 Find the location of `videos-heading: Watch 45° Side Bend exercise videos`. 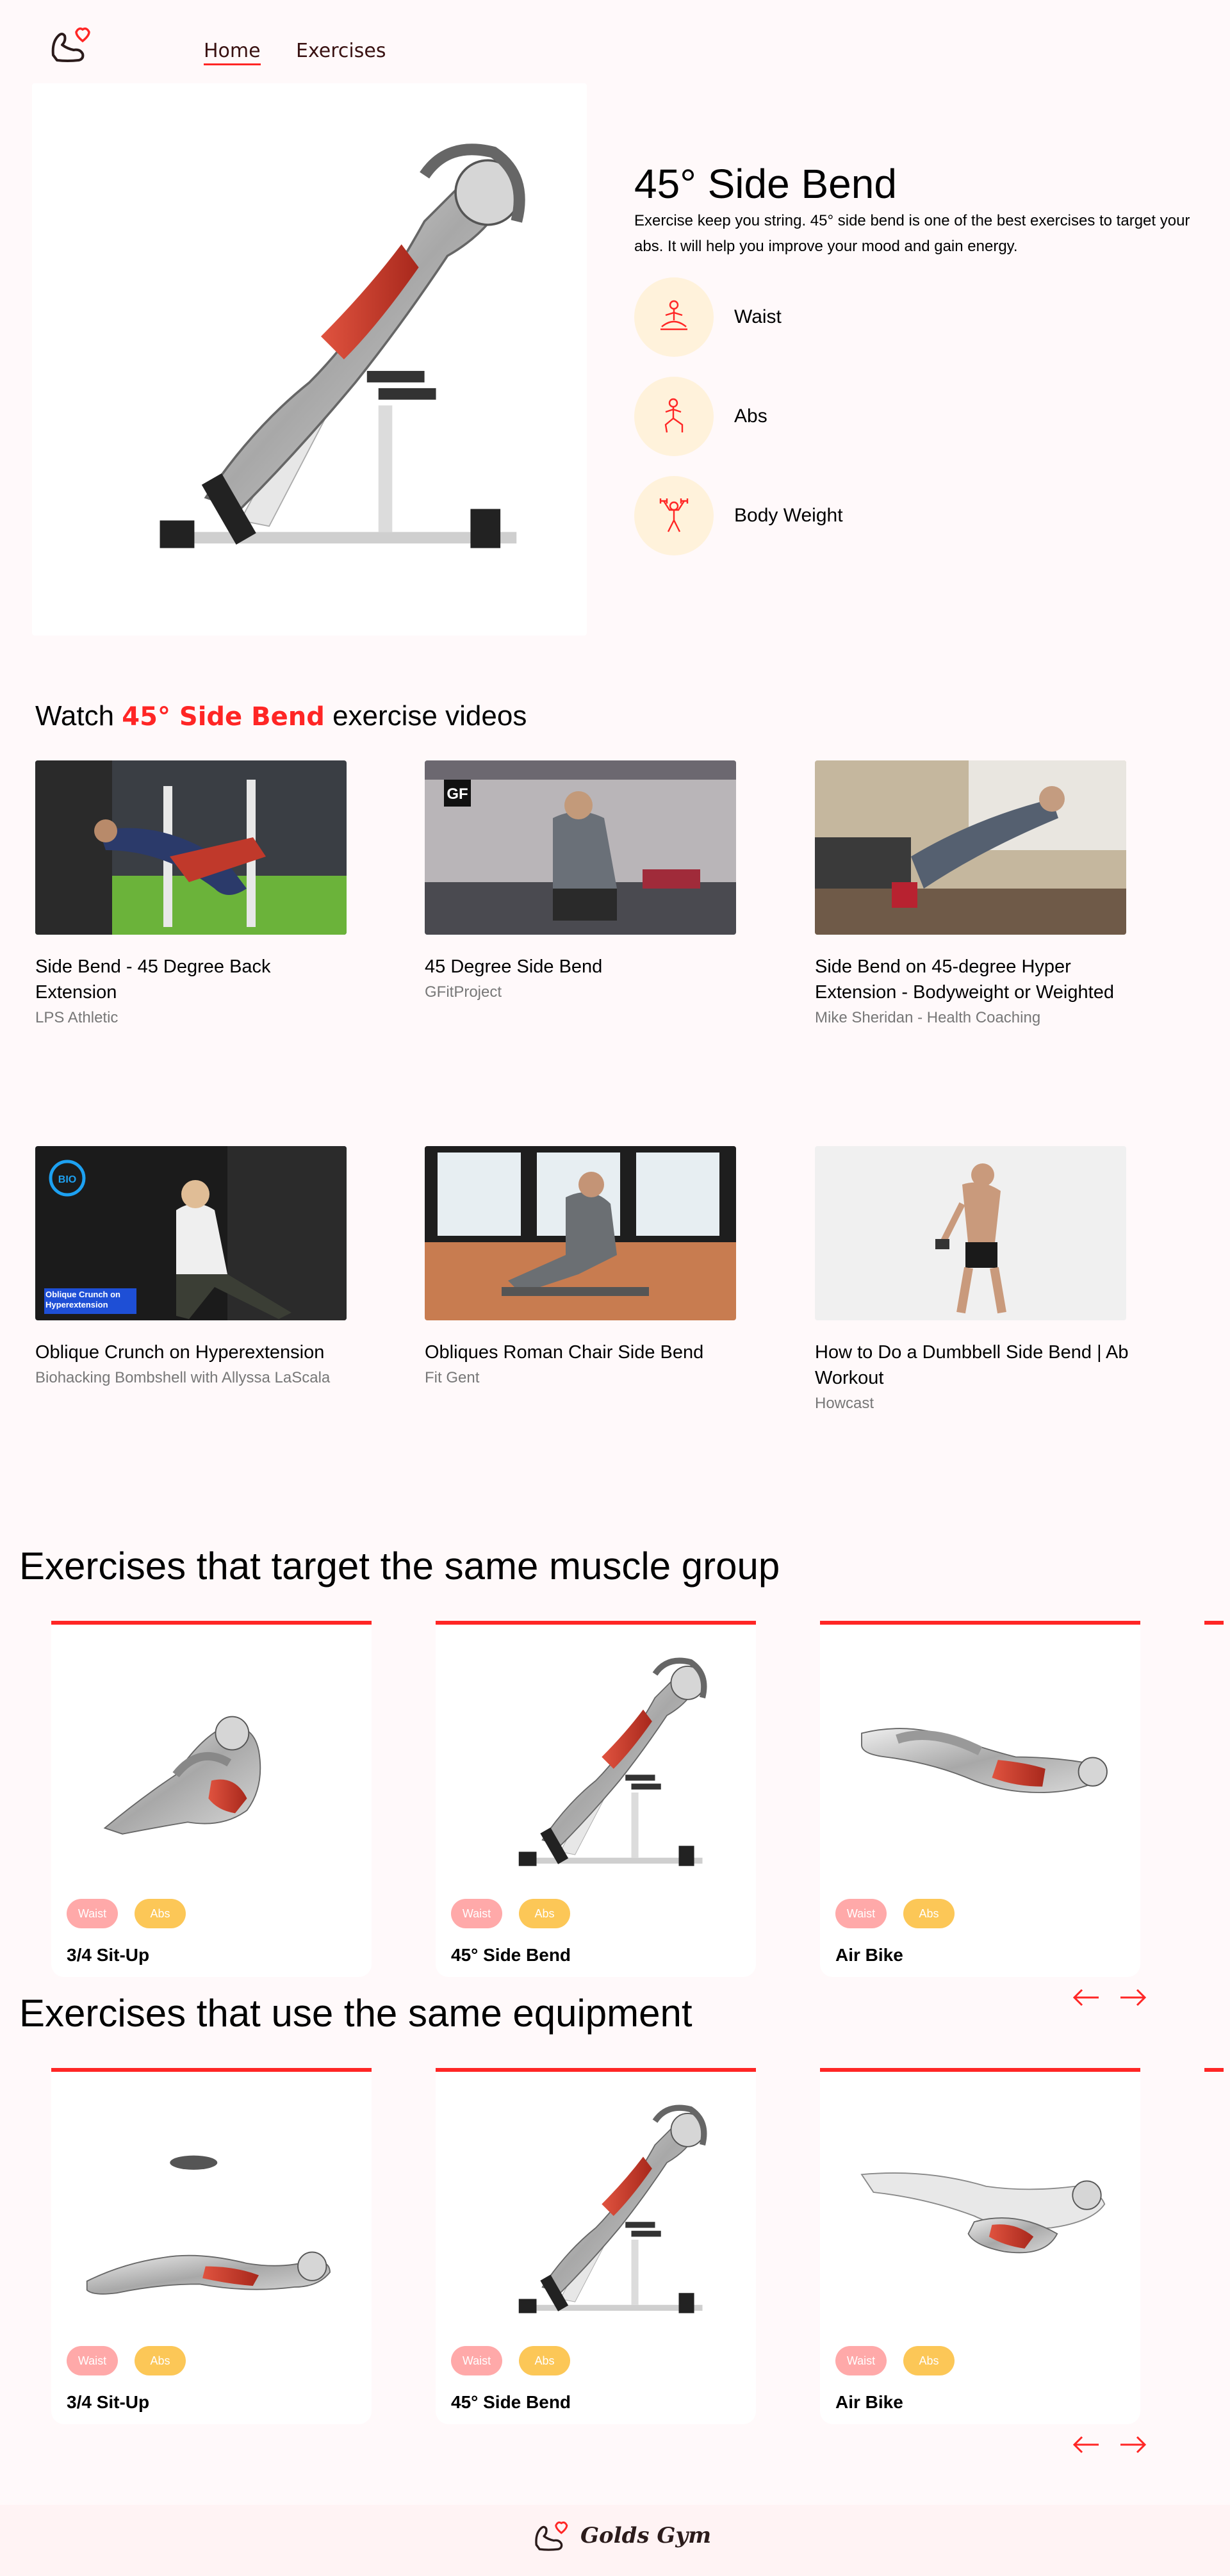

videos-heading: Watch 45° Side Bend exercise videos is located at coordinates (281, 716).